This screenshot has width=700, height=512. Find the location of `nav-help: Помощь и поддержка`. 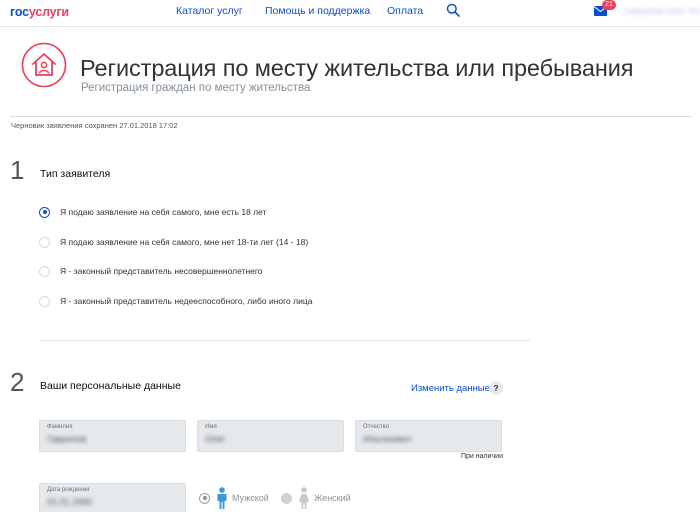

nav-help: Помощь и поддержка is located at coordinates (317, 11).